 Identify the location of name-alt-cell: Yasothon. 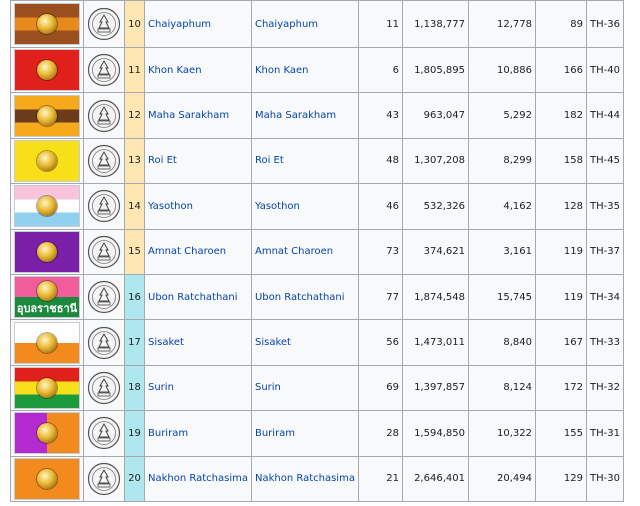
(304, 206).